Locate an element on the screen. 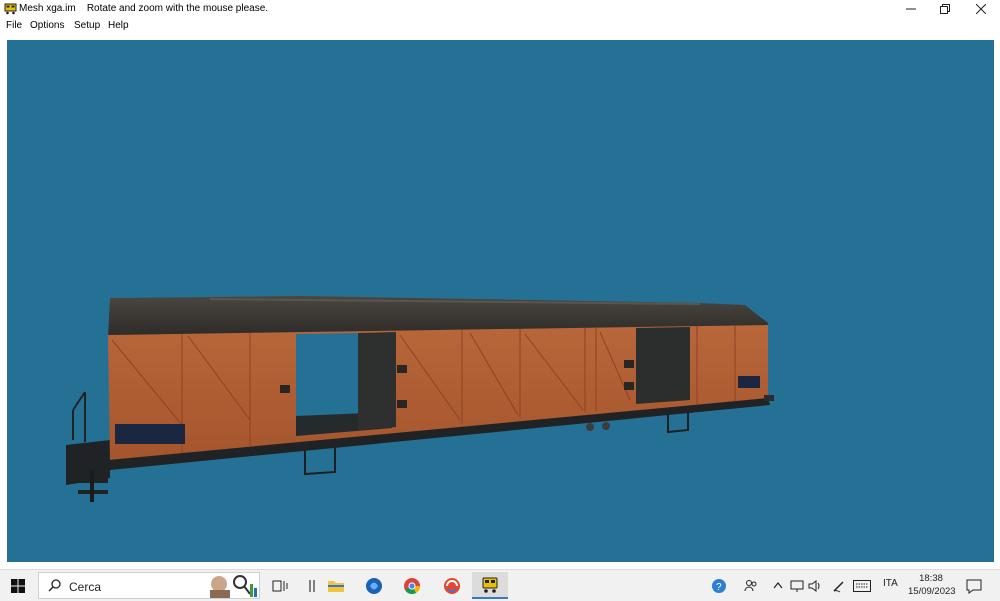 The width and height of the screenshot is (1000, 601). door-opening-right is located at coordinates (663, 365).